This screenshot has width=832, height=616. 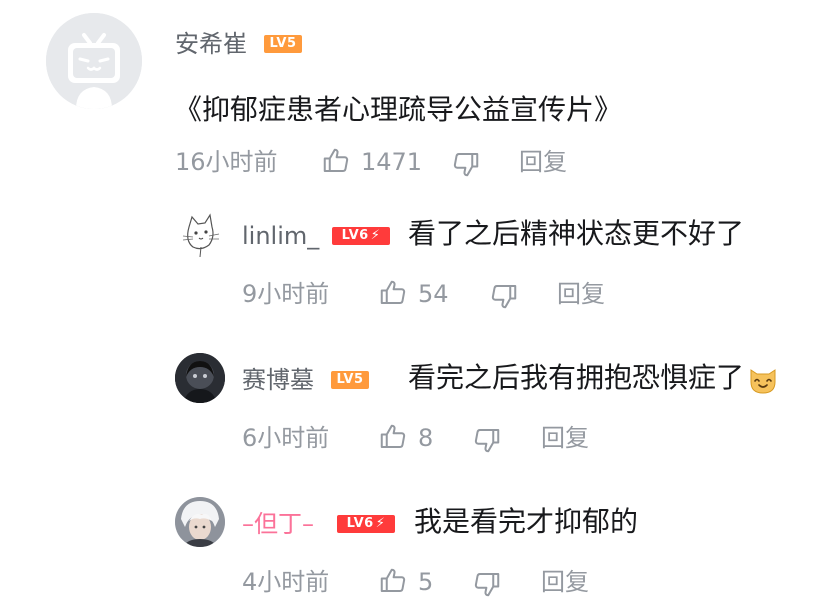 I want to click on comment-text-body: 看完之后我有拥抱恐惧症了, so click(x=576, y=377).